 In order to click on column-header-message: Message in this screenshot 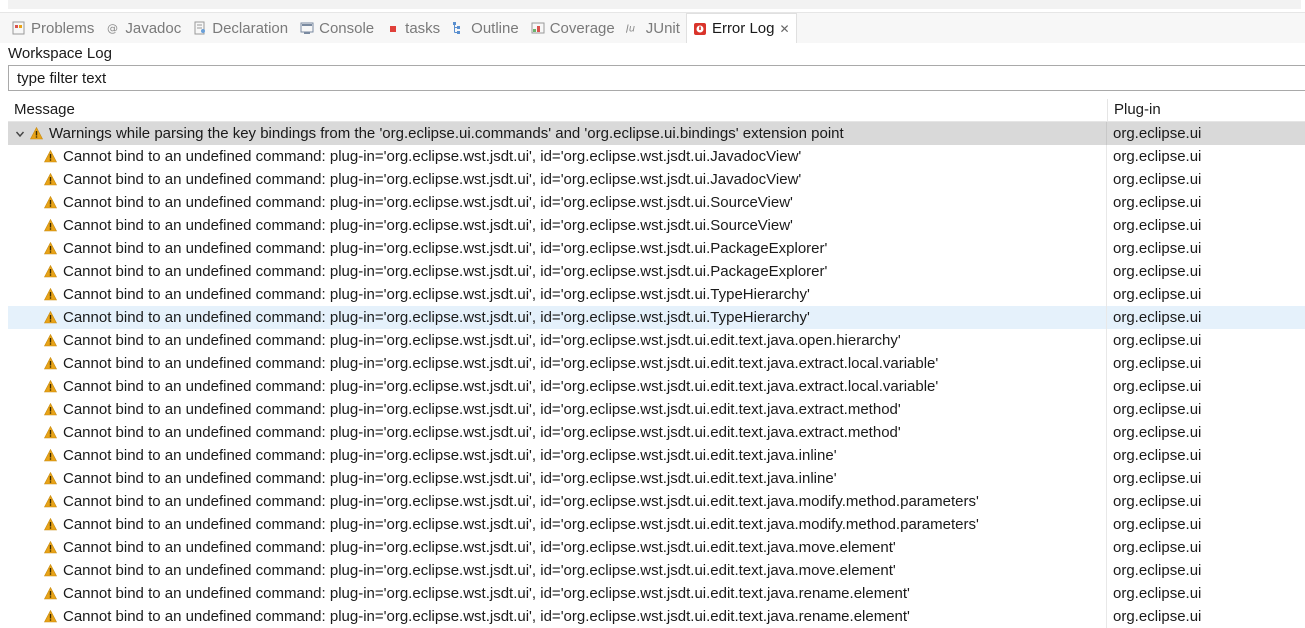, I will do `click(44, 109)`.